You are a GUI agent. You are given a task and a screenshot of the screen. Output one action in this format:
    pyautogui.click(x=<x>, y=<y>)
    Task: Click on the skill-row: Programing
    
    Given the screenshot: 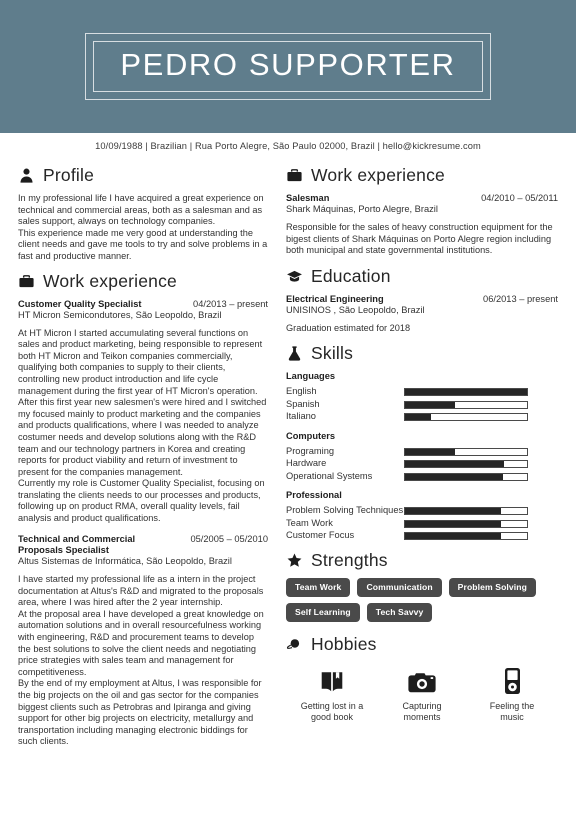 What is the action you would take?
    pyautogui.click(x=422, y=452)
    